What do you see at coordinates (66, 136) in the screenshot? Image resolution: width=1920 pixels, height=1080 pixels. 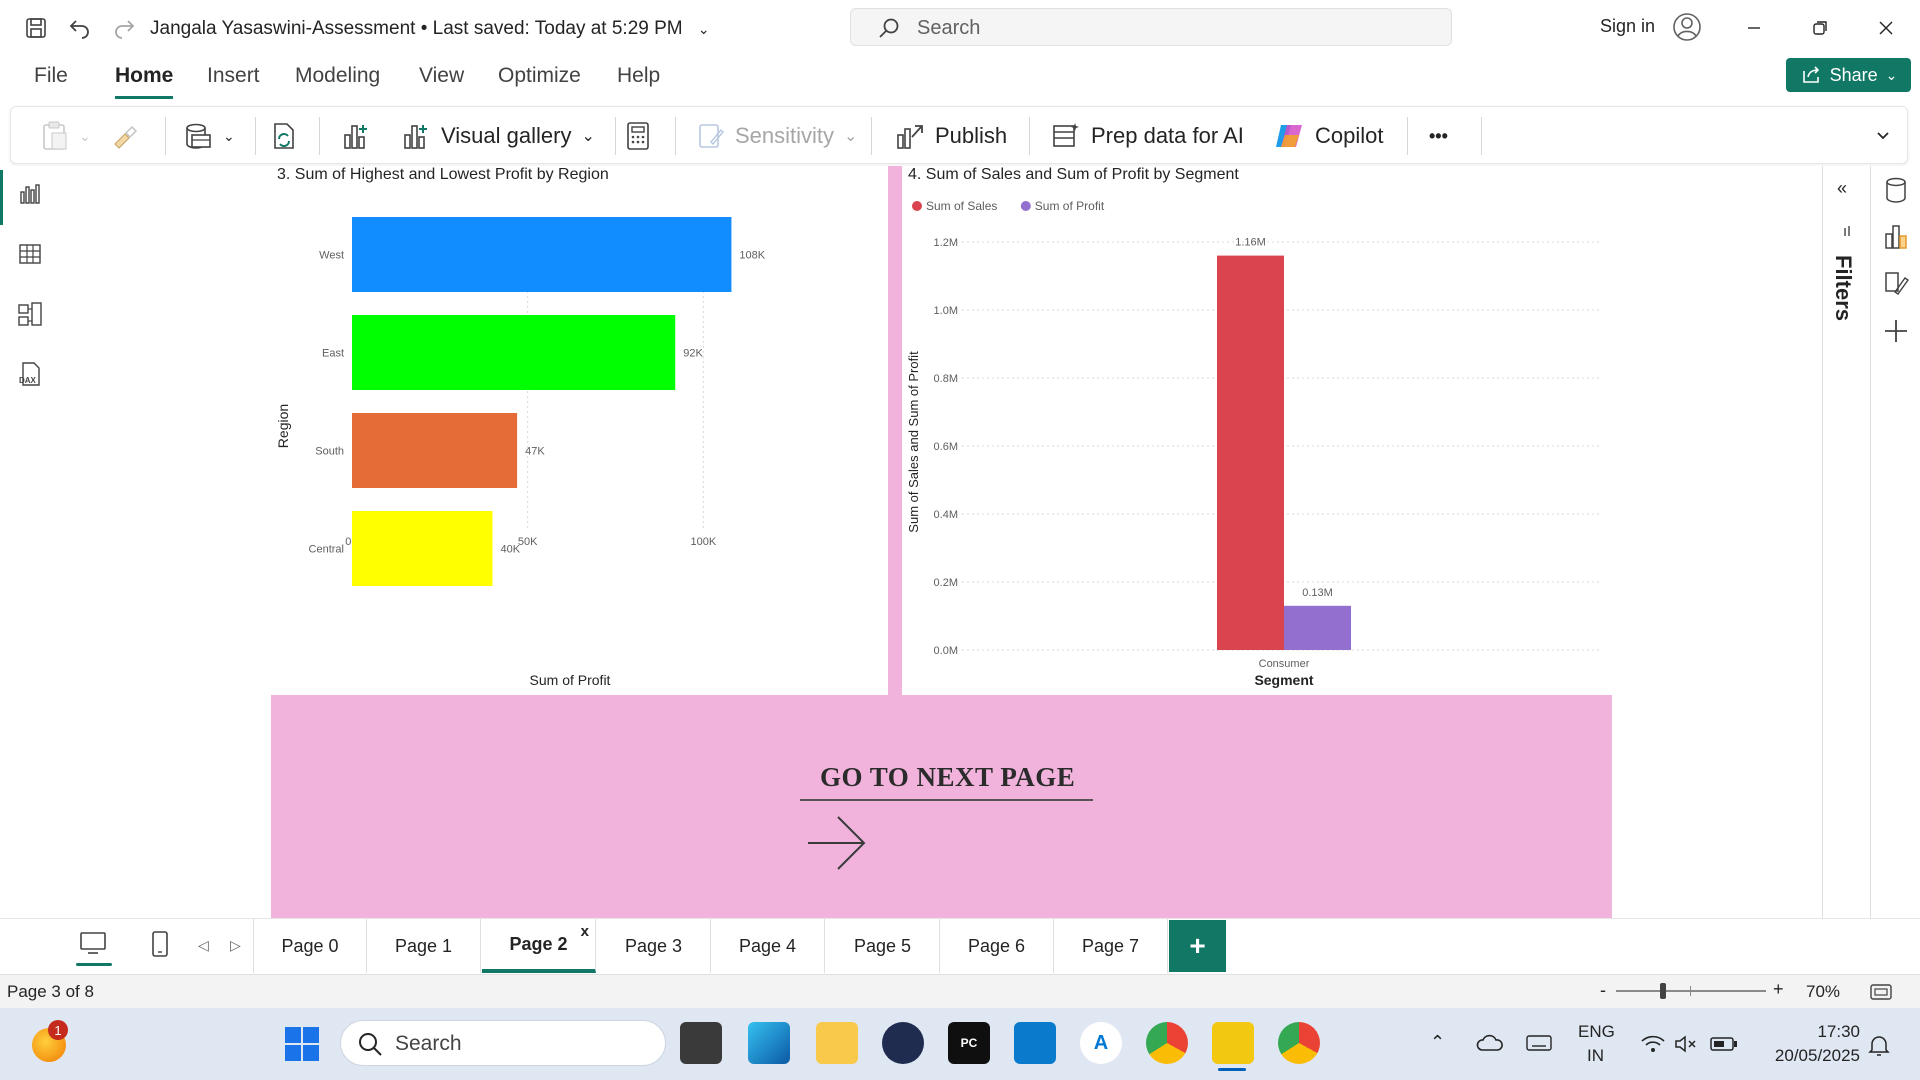 I see `paste-button: ⌄` at bounding box center [66, 136].